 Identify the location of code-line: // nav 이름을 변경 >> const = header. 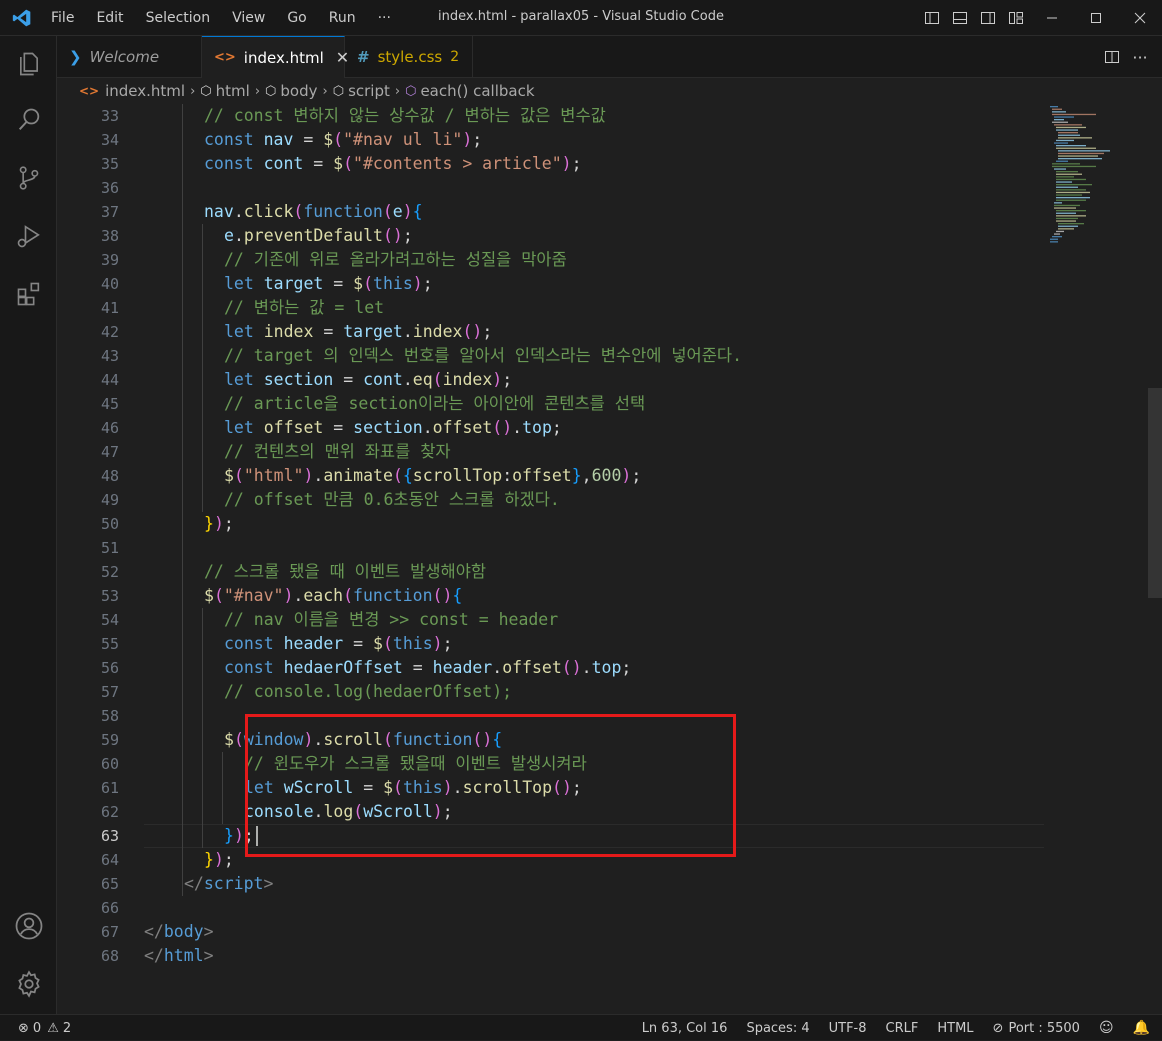
(391, 620).